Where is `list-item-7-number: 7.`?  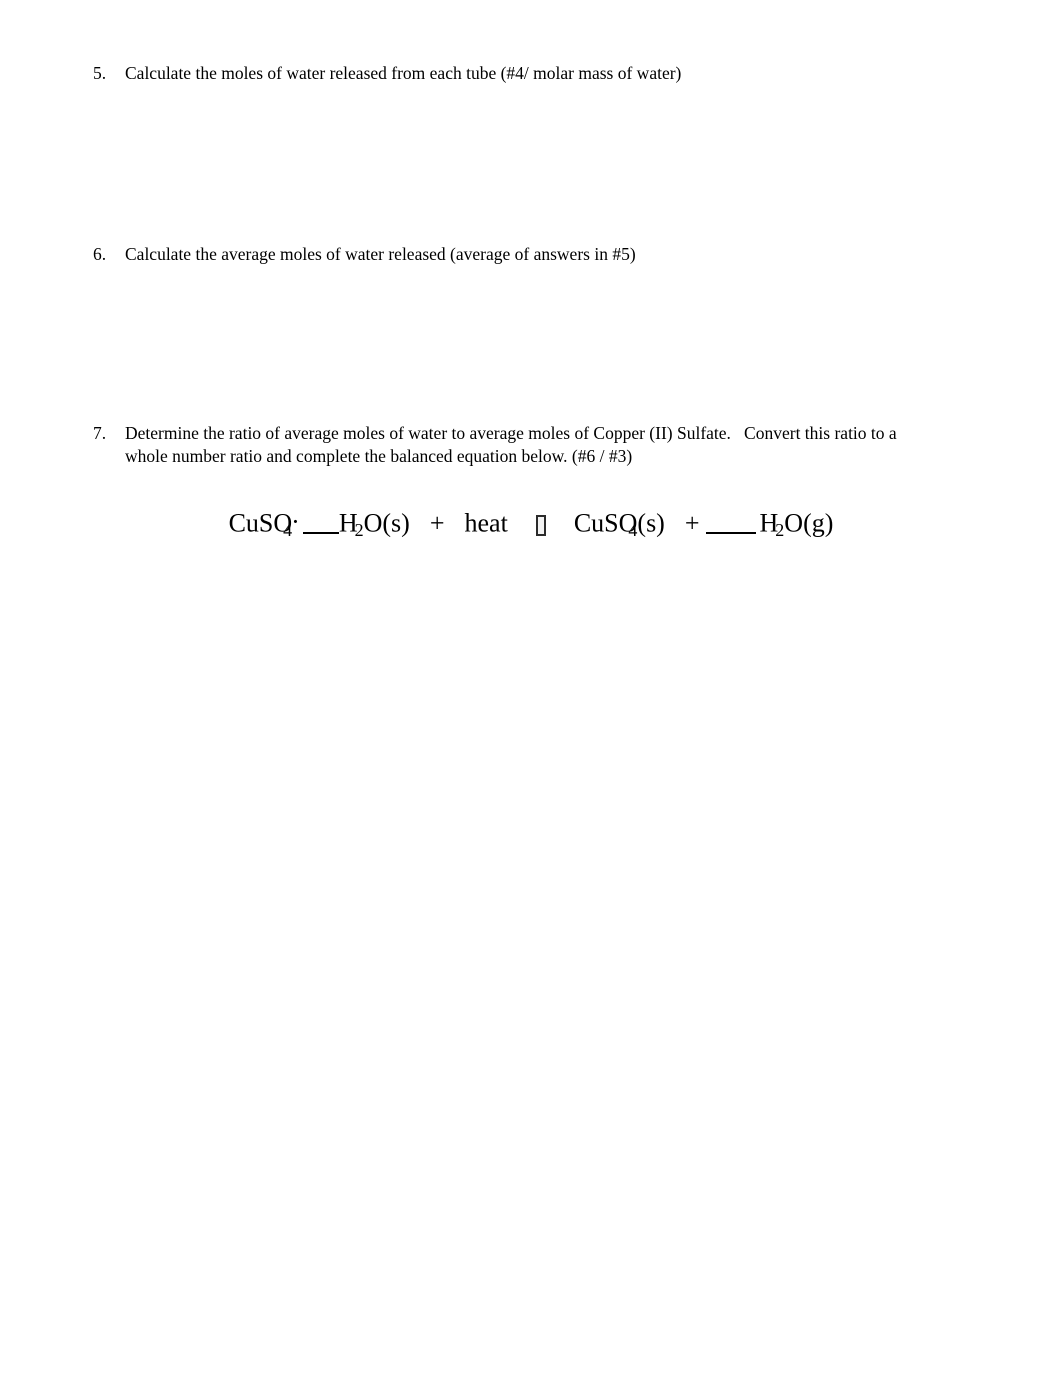 list-item-7-number: 7. is located at coordinates (100, 433).